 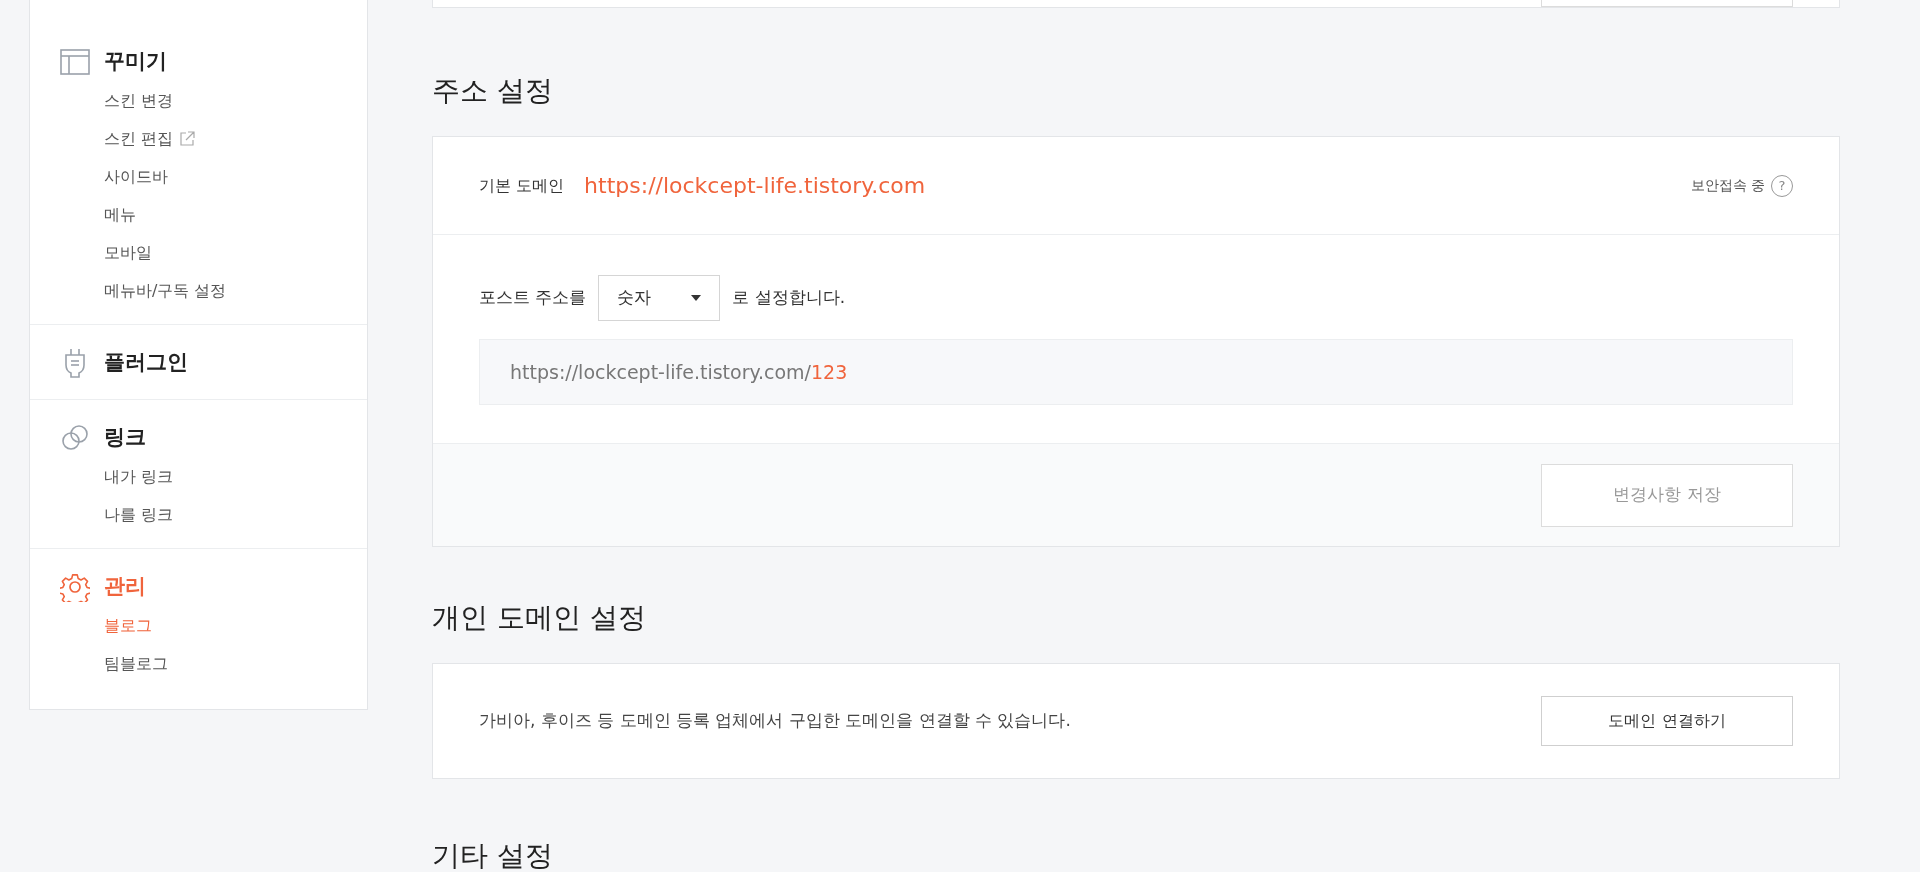 I want to click on section-heading: 주소 설정, so click(x=493, y=91).